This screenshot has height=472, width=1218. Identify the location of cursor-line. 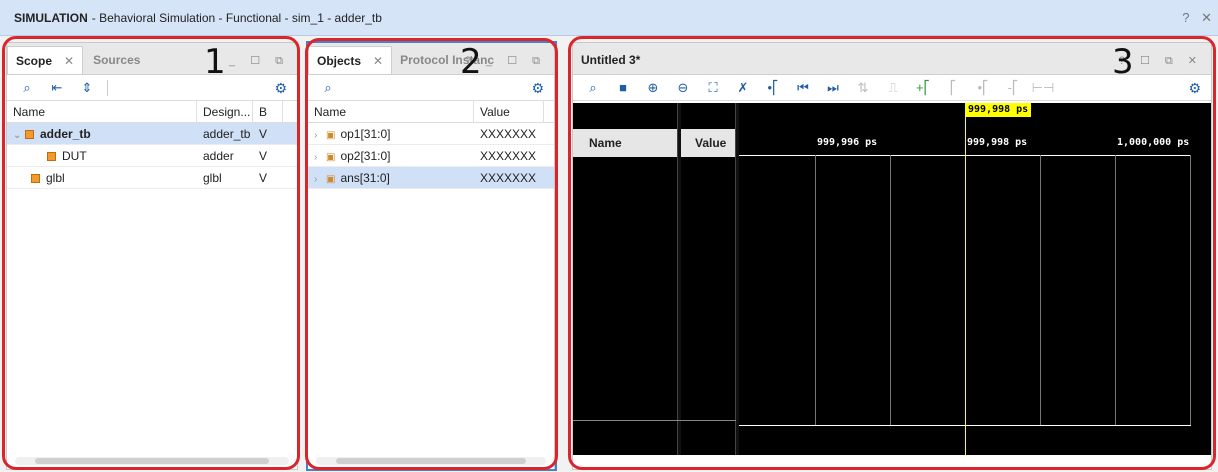
(965, 286).